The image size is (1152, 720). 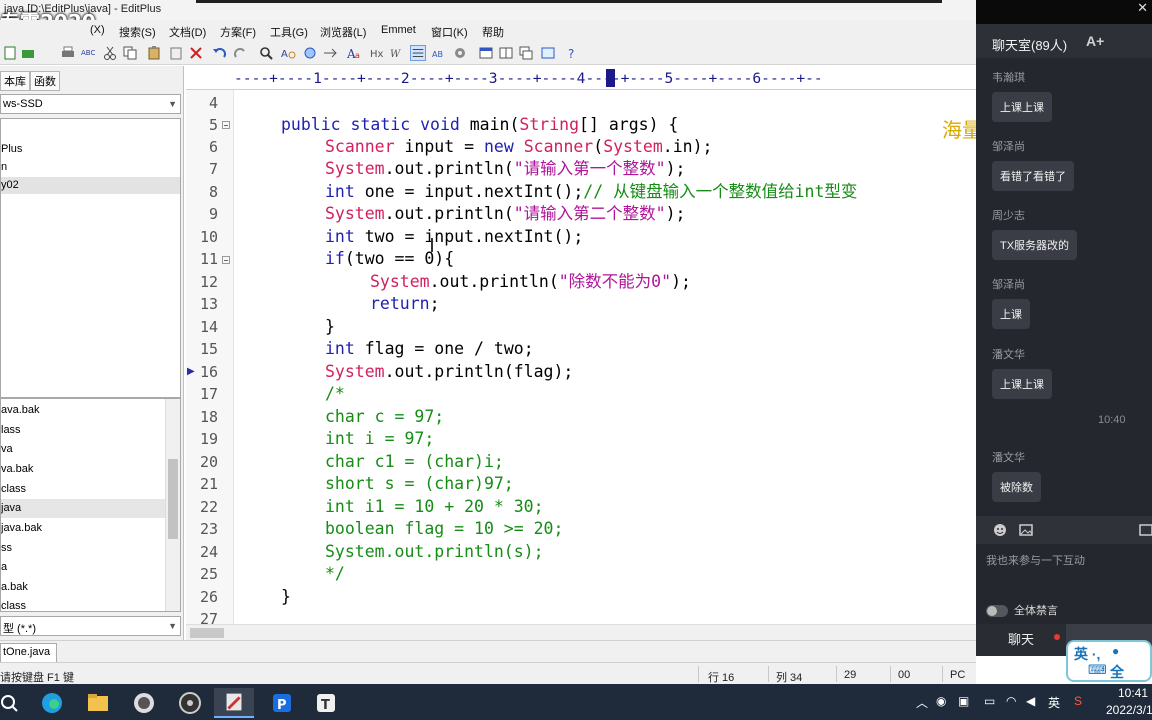 What do you see at coordinates (505, 168) in the screenshot?
I see `code-line-7: System.out.println("请输入第一个整数");` at bounding box center [505, 168].